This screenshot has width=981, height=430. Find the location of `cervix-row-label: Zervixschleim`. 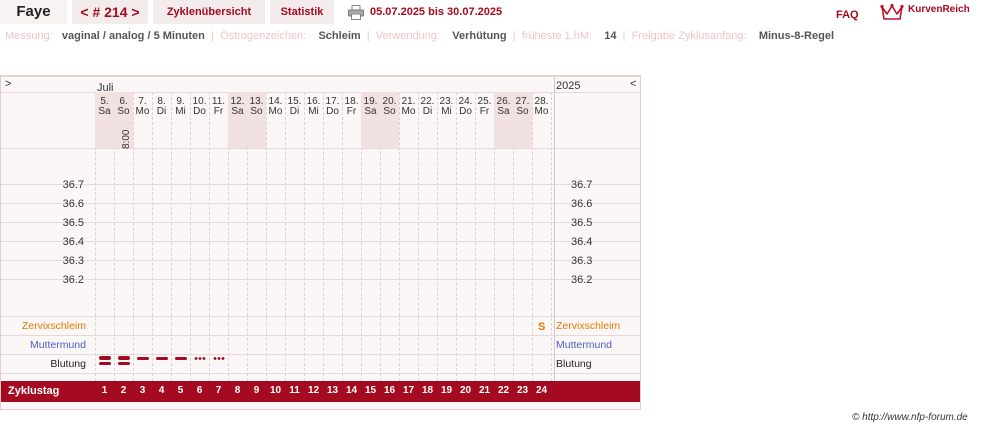

cervix-row-label: Zervixschleim is located at coordinates (53, 326).